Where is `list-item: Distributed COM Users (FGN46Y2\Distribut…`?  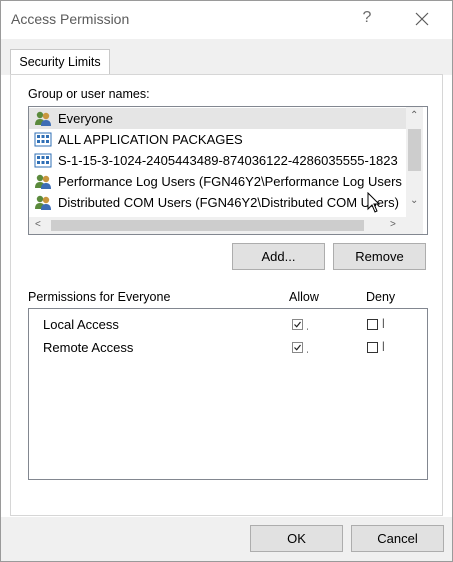 list-item: Distributed COM Users (FGN46Y2\Distribut… is located at coordinates (218, 202).